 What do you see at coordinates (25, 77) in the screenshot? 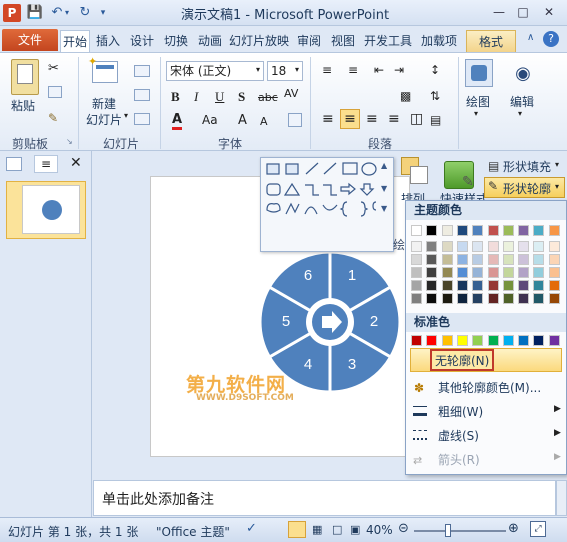
I see `paste-icon` at bounding box center [25, 77].